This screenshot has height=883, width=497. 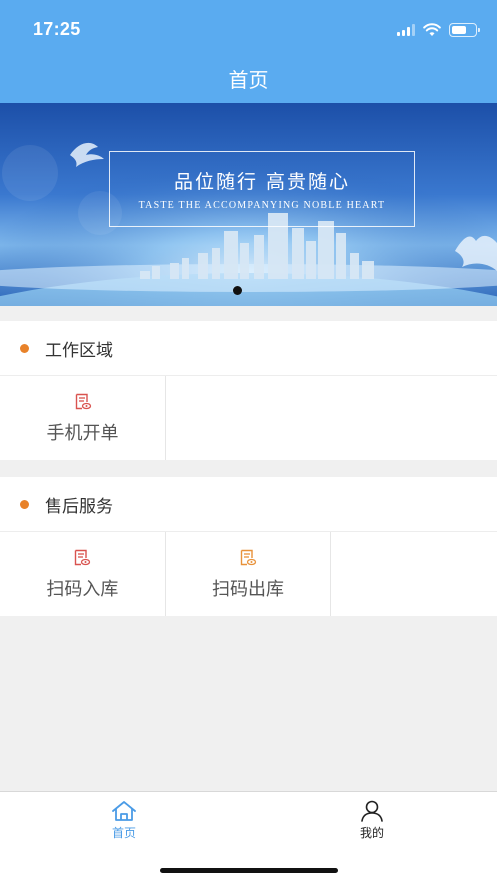 I want to click on battery-icon, so click(x=464, y=30).